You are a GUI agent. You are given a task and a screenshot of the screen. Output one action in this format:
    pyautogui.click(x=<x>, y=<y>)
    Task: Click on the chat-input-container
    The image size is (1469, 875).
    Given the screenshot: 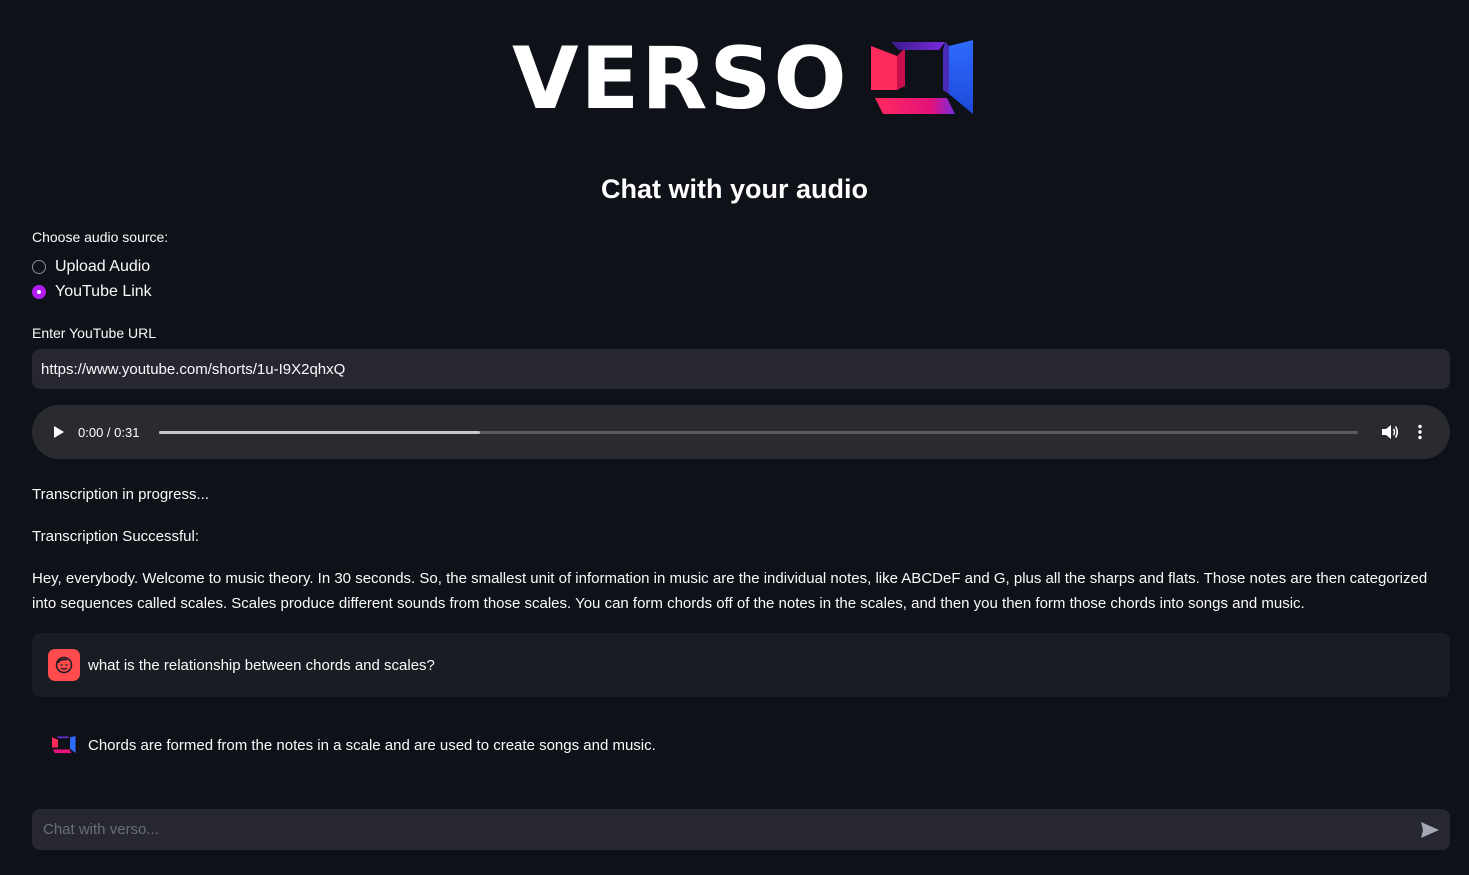 What is the action you would take?
    pyautogui.click(x=741, y=829)
    